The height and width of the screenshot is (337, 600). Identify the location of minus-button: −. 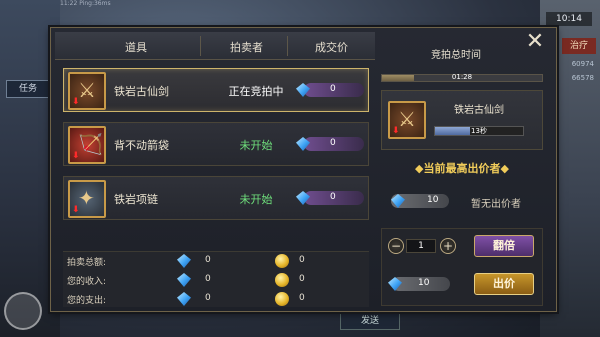
(396, 246).